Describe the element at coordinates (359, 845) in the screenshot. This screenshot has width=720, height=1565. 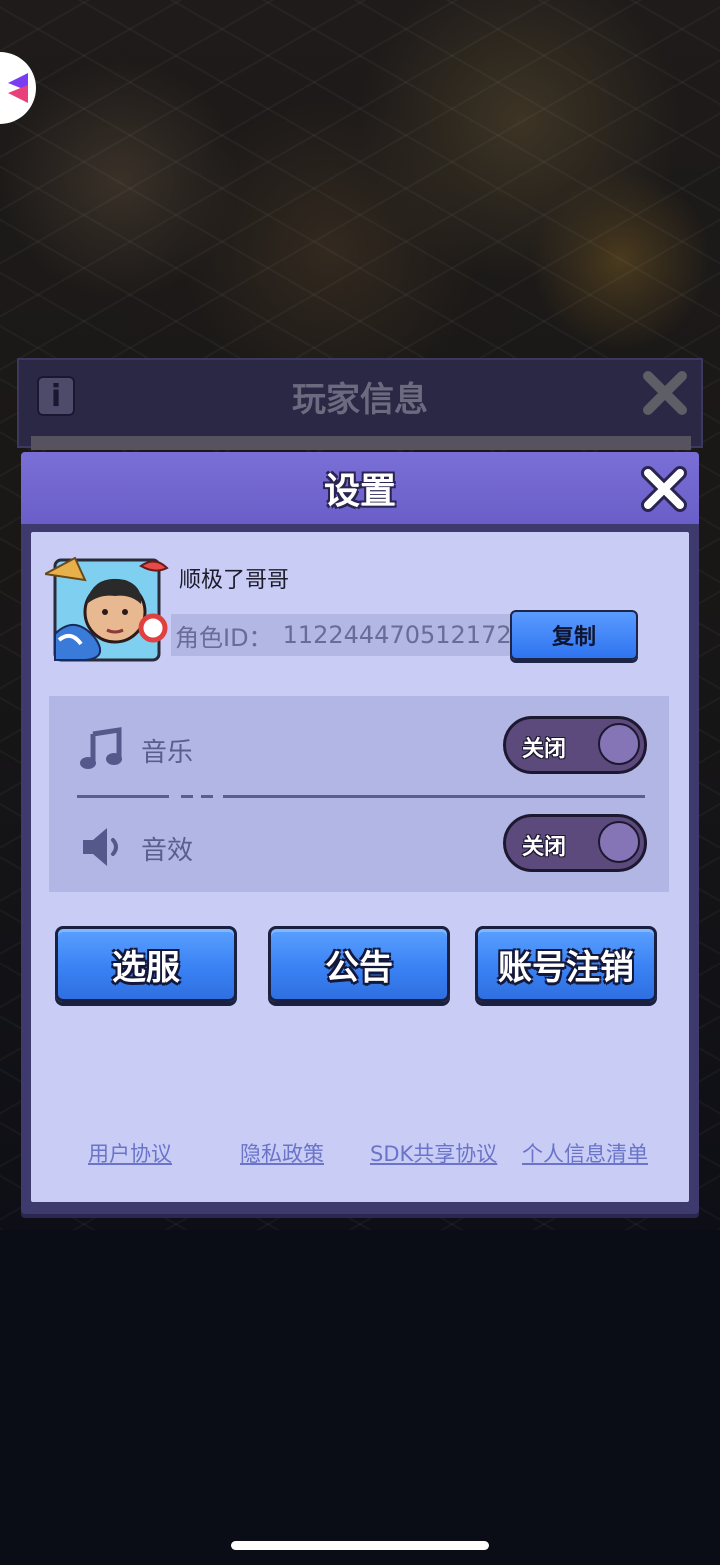
I see `sound-effects-row: 音效 关闭` at that location.